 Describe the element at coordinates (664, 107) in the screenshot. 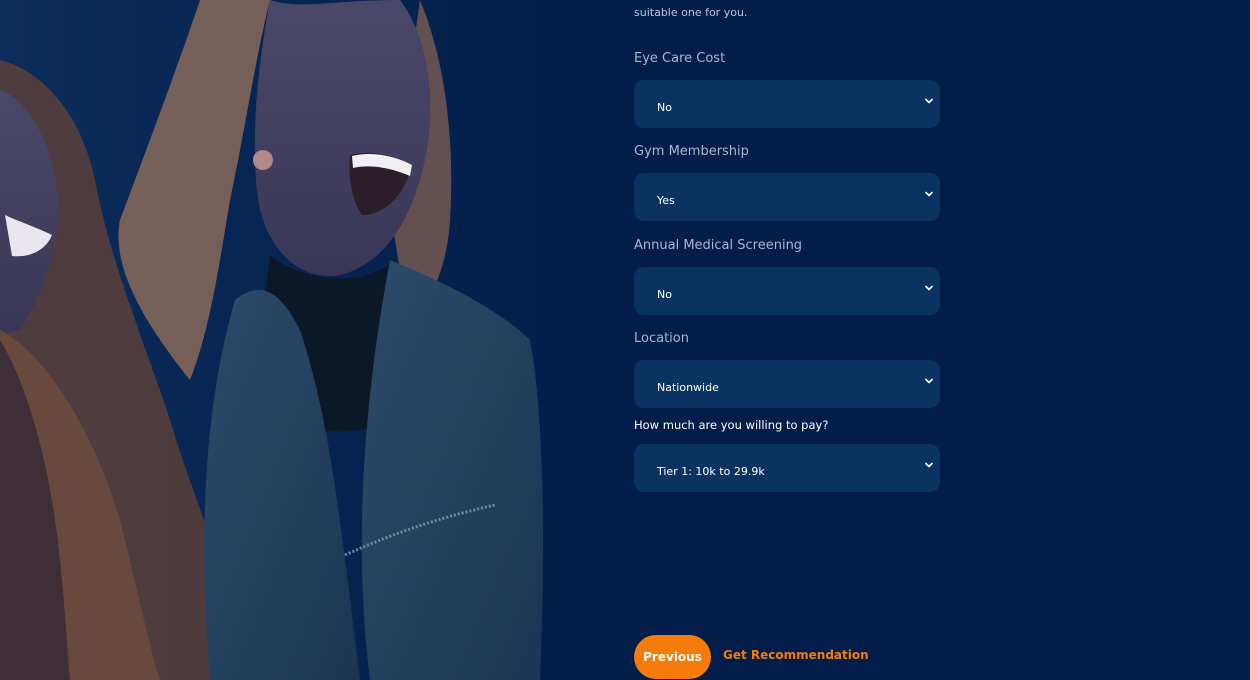

I see `eye-care-cost-value: No` at that location.